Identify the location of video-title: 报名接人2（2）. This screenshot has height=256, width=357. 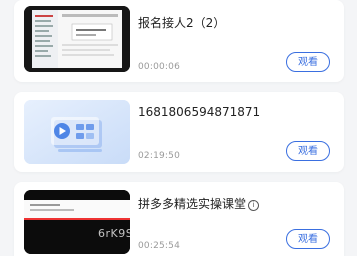
(182, 23).